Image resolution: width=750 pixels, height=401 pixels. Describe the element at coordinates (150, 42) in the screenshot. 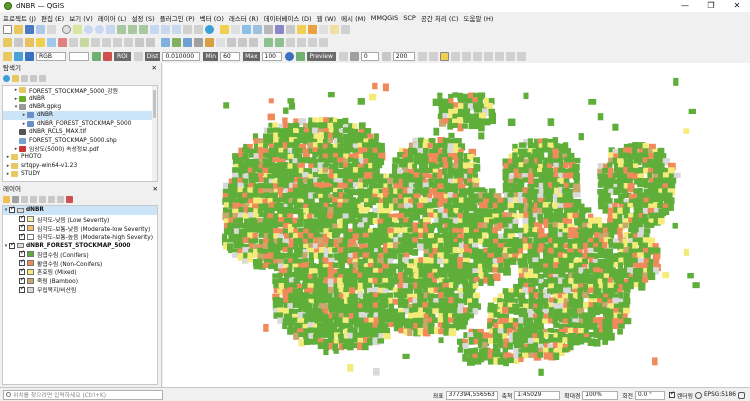

I see `redo-icon` at that location.